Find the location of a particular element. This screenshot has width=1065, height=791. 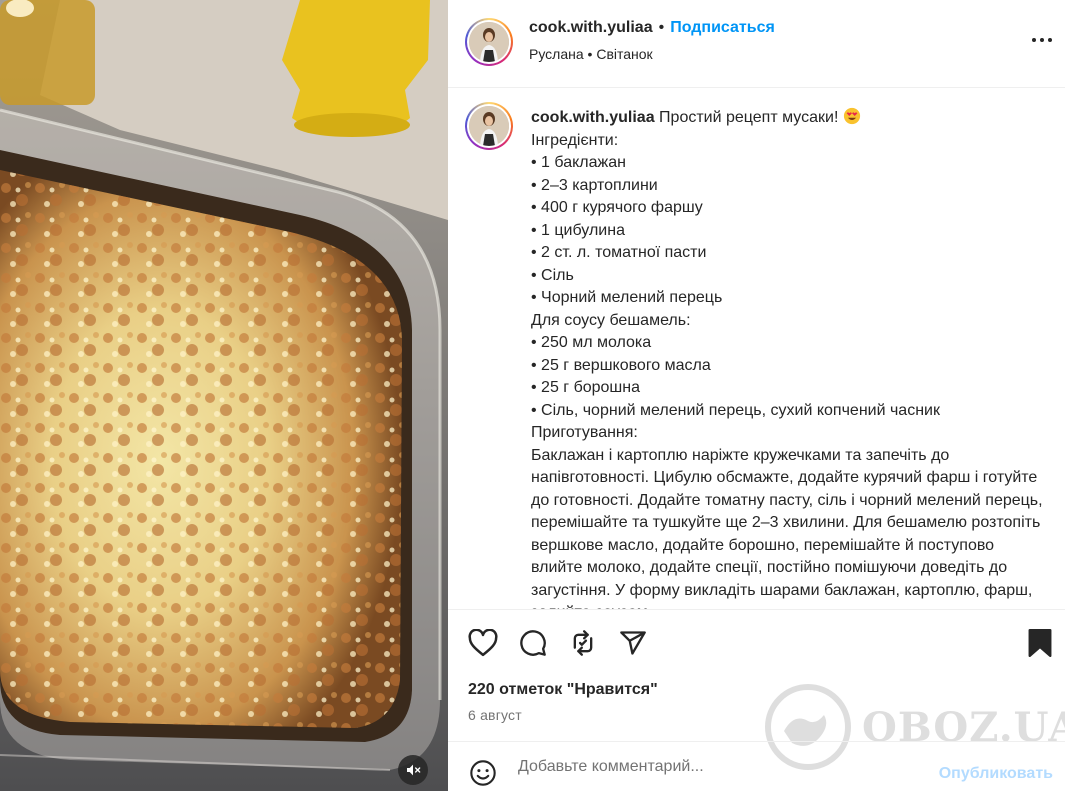

emoji-button is located at coordinates (483, 773).